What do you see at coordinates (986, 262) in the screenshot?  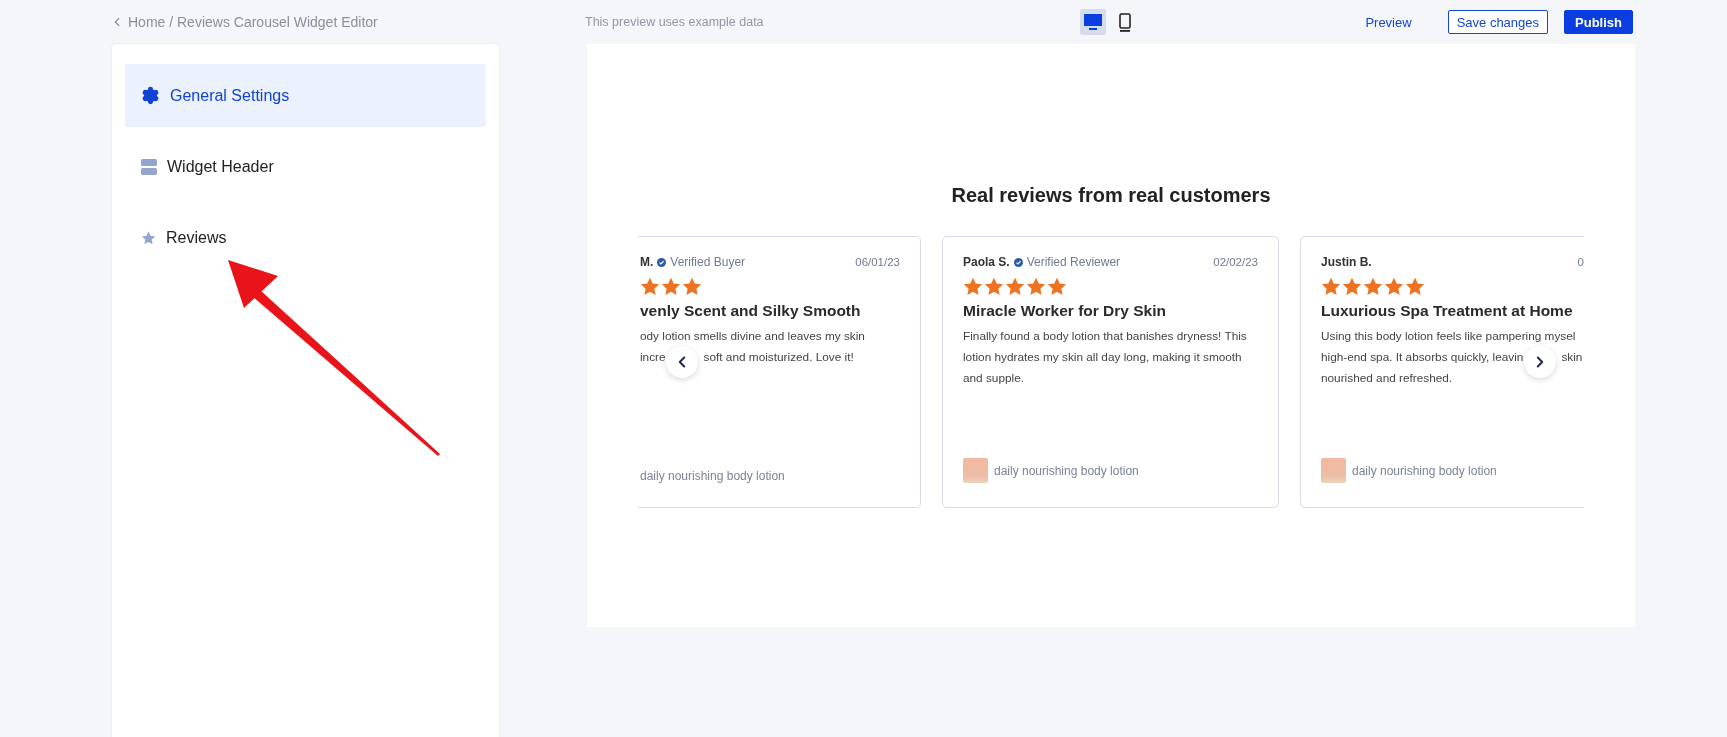 I see `reviewer-name: Paola S.` at bounding box center [986, 262].